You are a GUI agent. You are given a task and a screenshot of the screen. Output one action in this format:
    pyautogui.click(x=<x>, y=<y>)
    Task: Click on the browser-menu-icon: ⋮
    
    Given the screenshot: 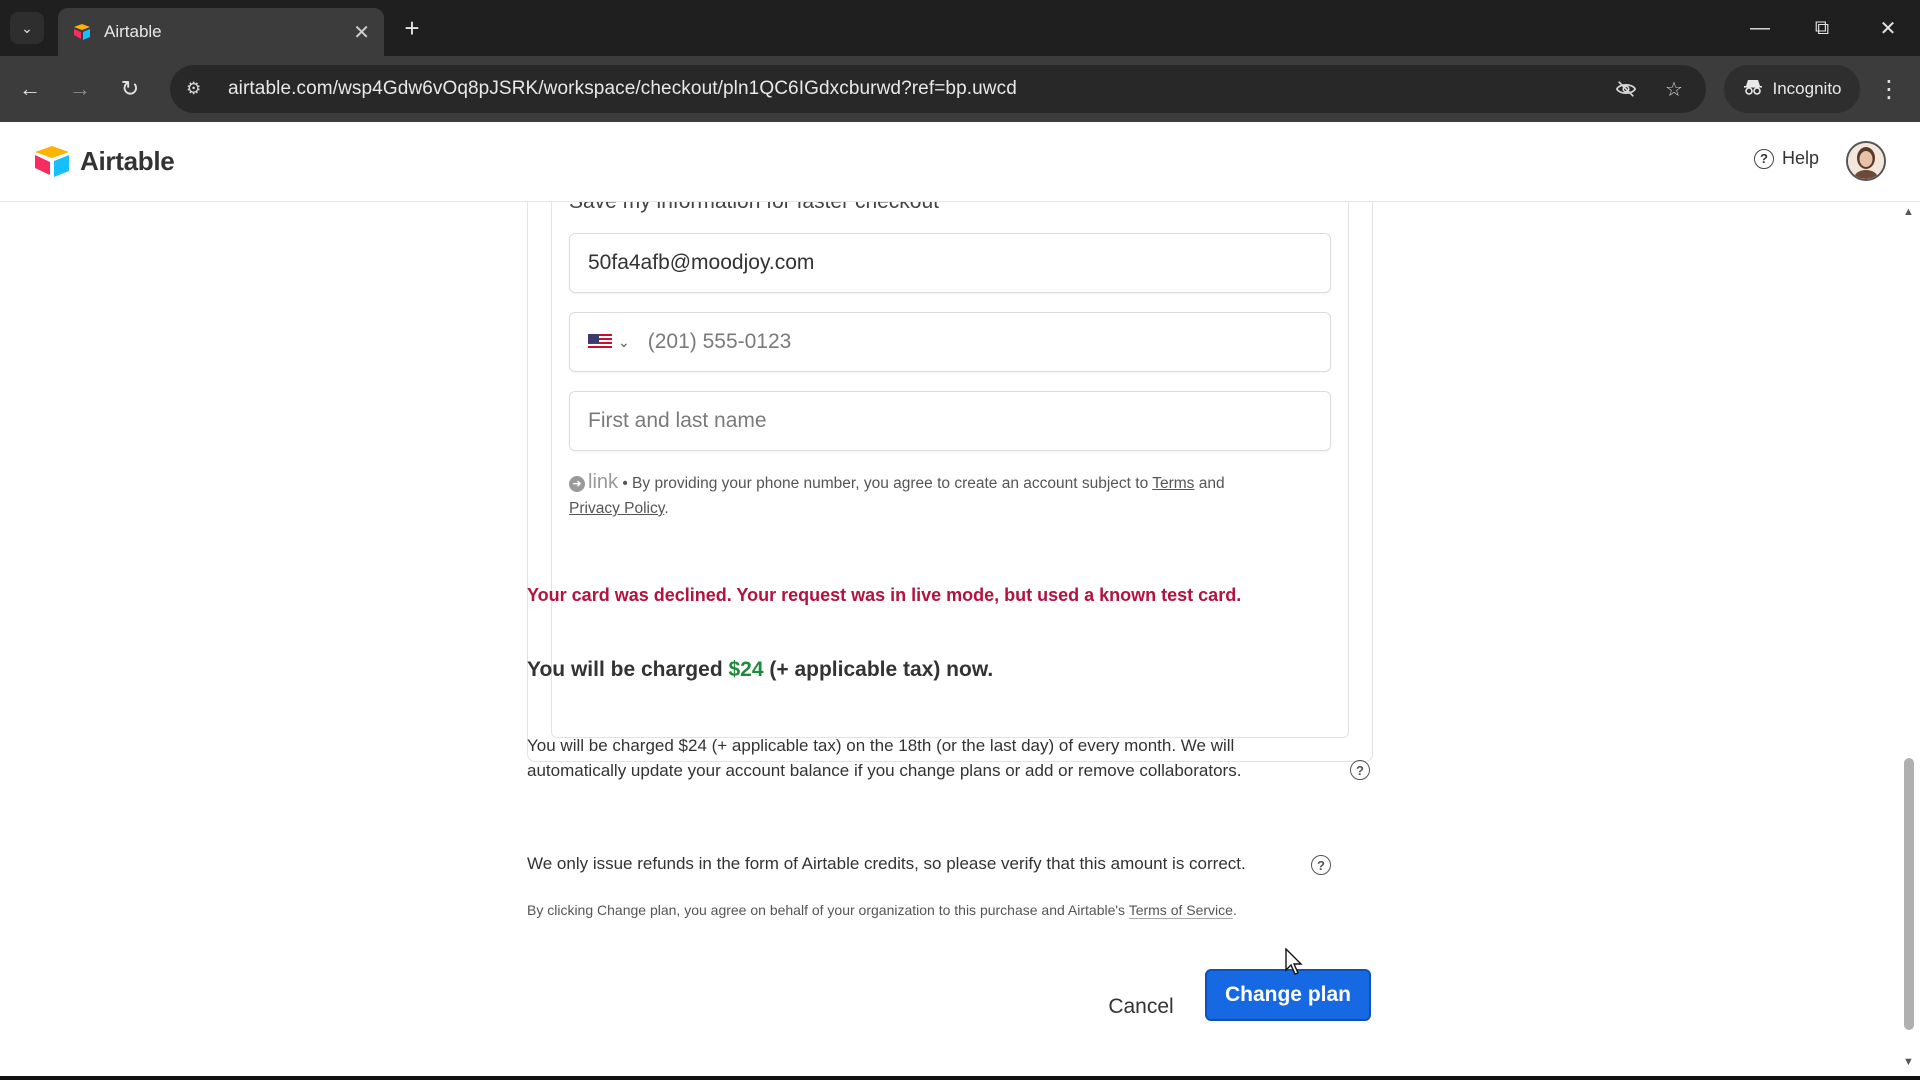 What is the action you would take?
    pyautogui.click(x=1889, y=89)
    